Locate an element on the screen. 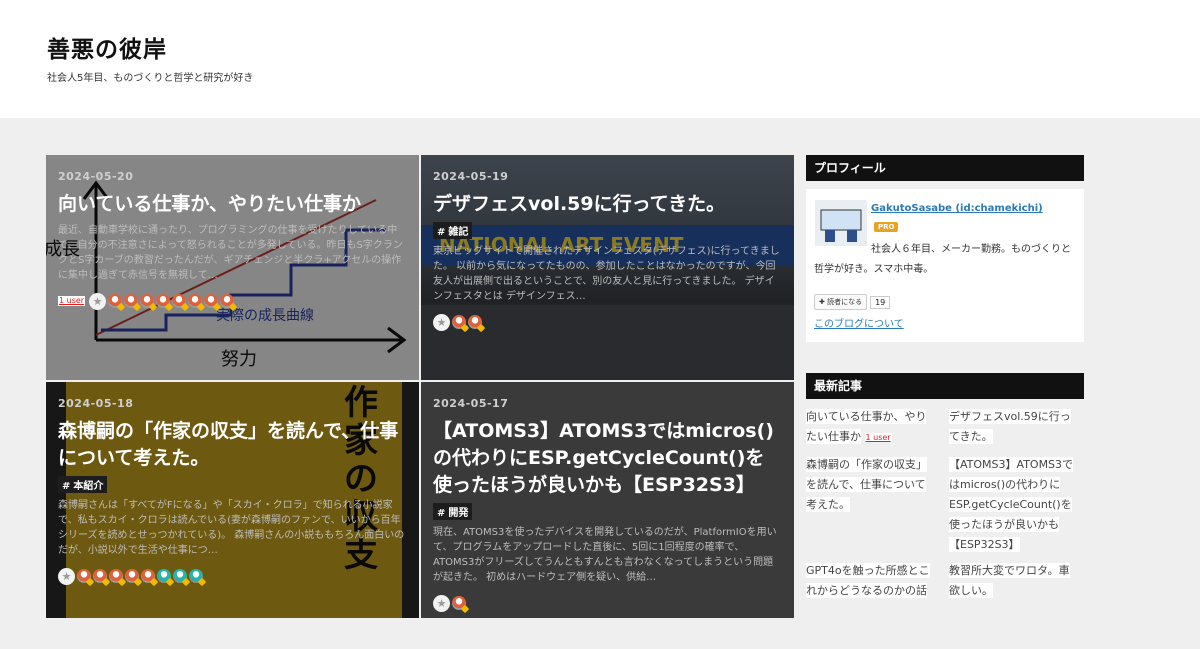 Image resolution: width=1200 pixels, height=649 pixels. profile-intro: 社会人６年目、メーカー勤務。ものづくりと哲学が好き。スマホ中毒。 is located at coordinates (942, 259).